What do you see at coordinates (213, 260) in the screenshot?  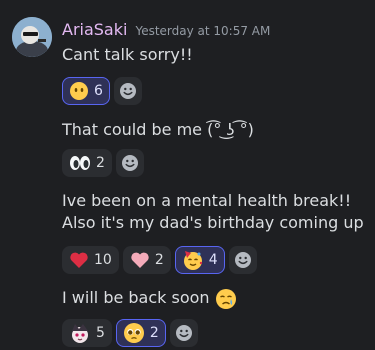 I see `reaction-count: 4` at bounding box center [213, 260].